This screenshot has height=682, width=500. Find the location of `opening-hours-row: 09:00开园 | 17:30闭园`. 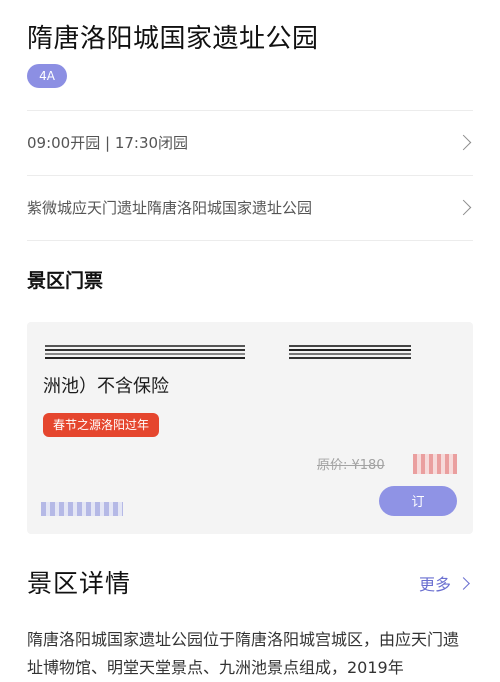

opening-hours-row: 09:00开园 | 17:30闭园 is located at coordinates (250, 142).